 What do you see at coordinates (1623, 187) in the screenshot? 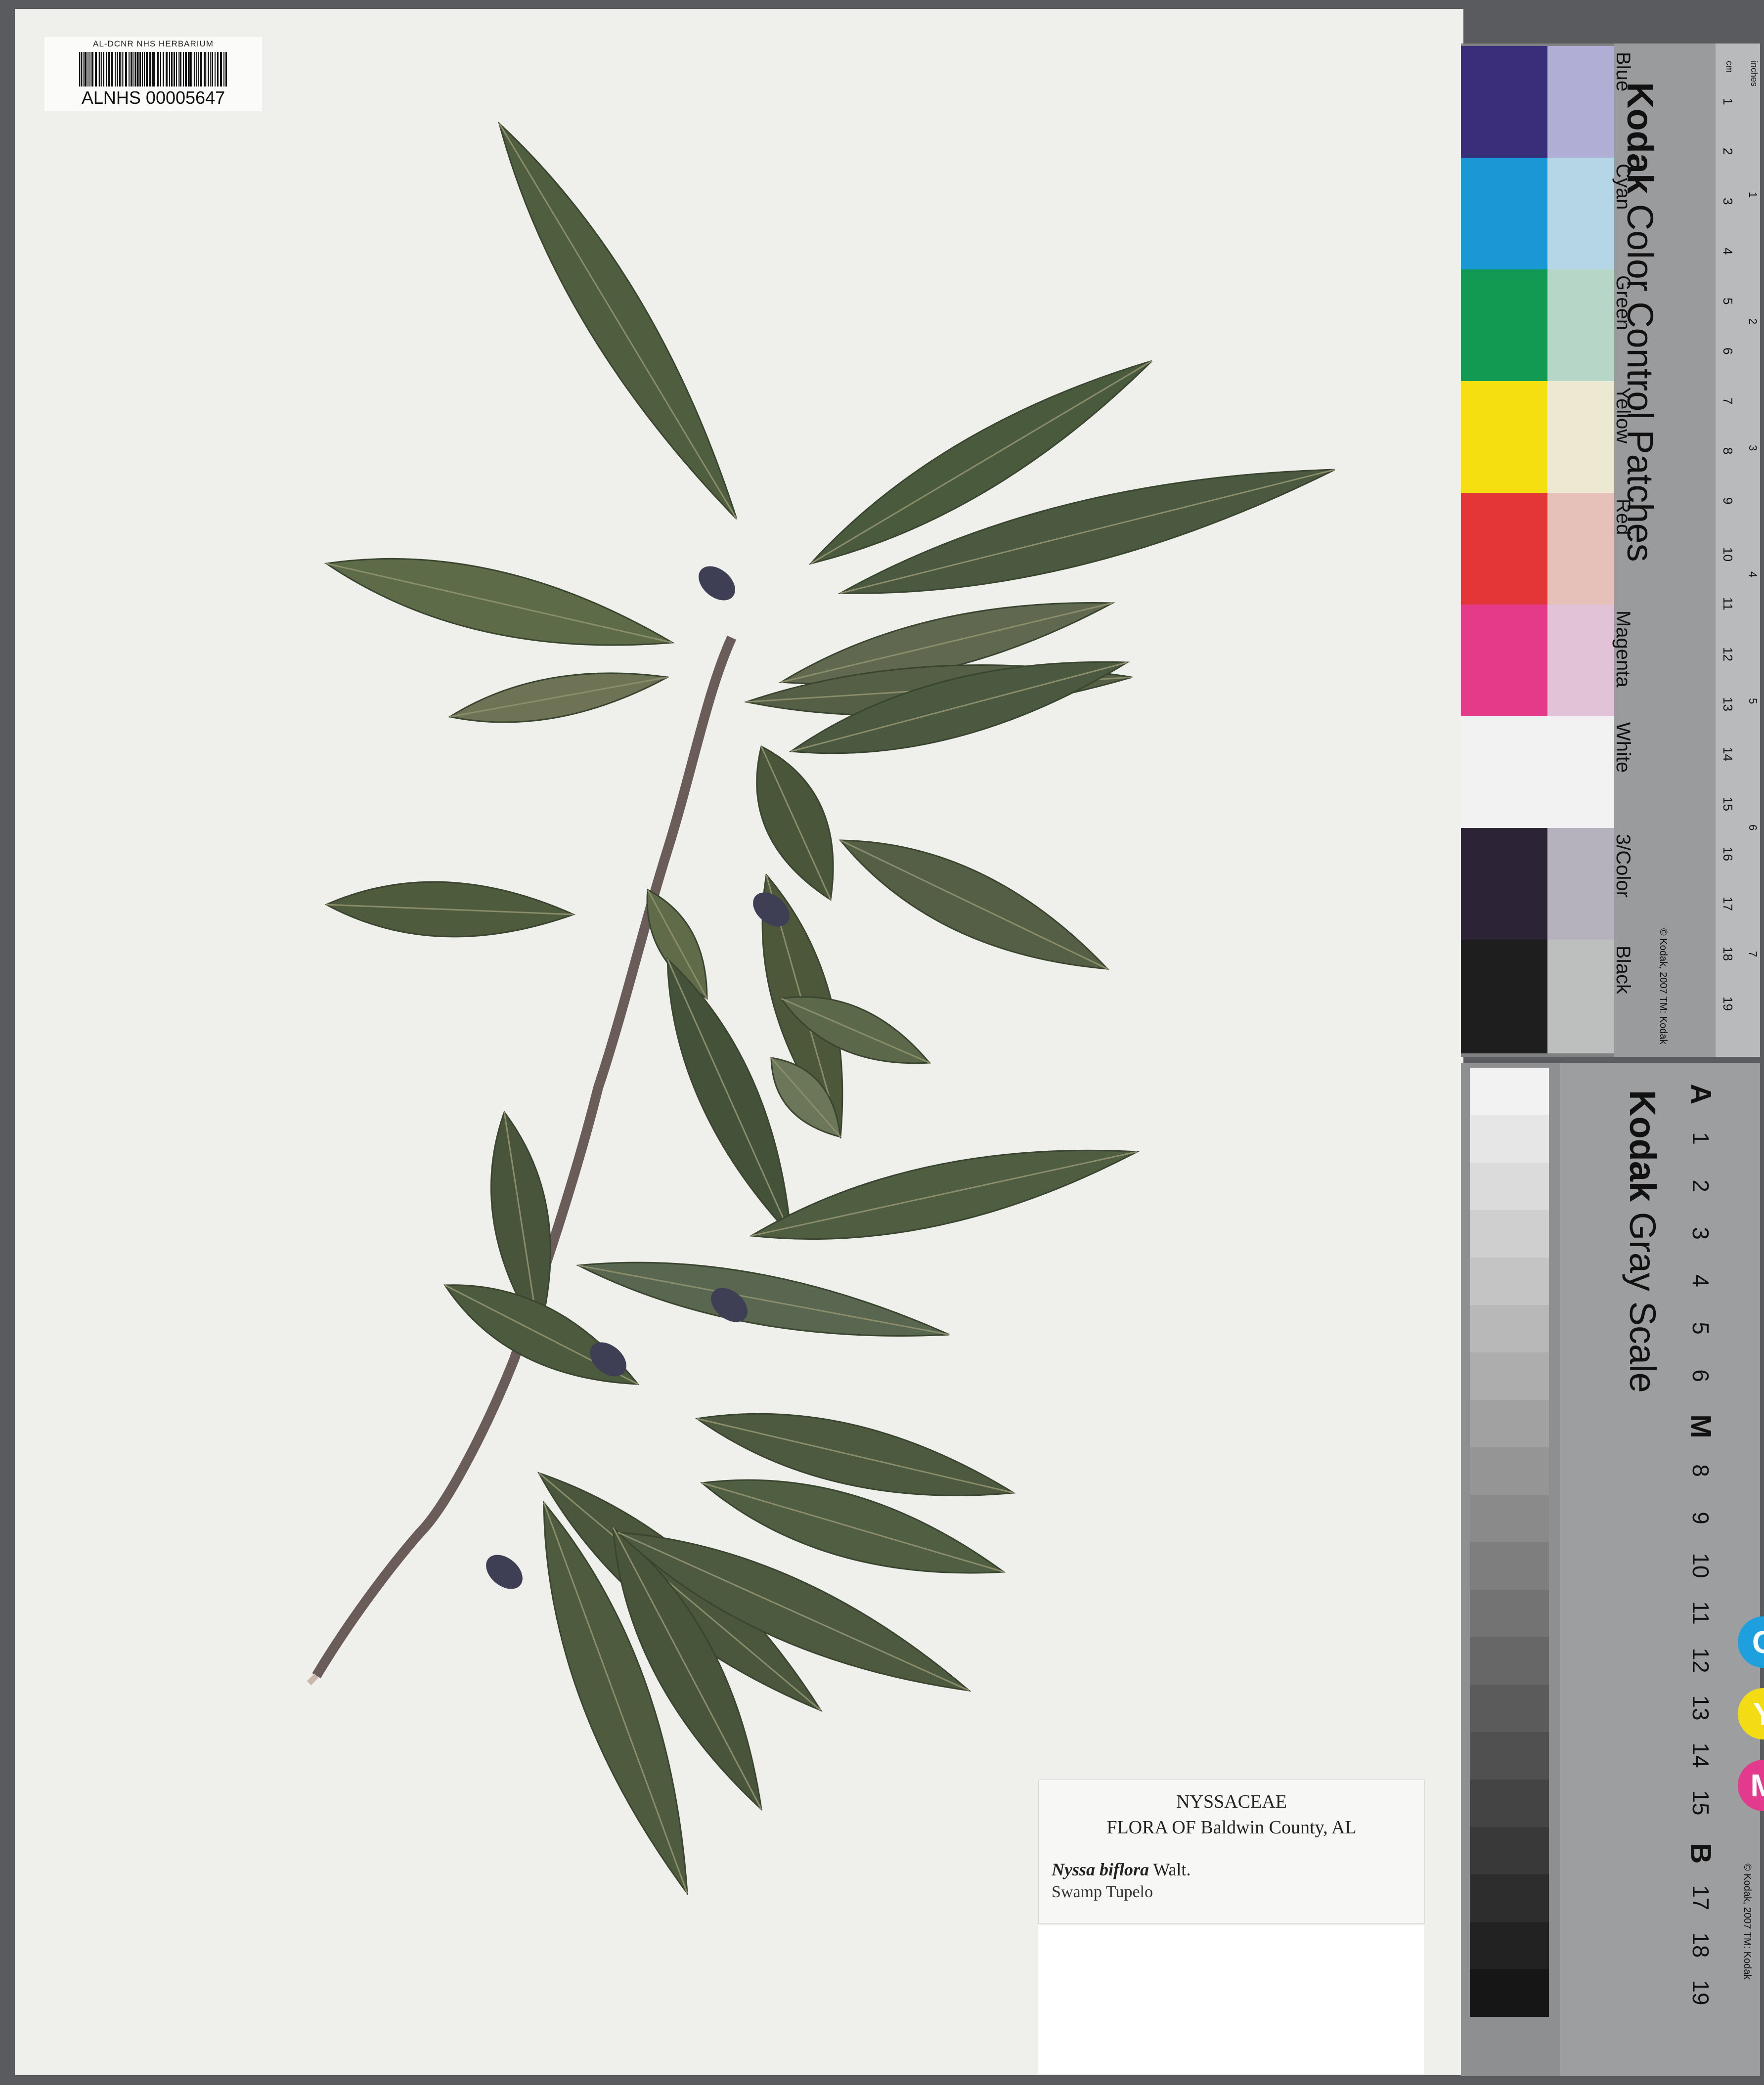
I see `patch-label: Cyan` at bounding box center [1623, 187].